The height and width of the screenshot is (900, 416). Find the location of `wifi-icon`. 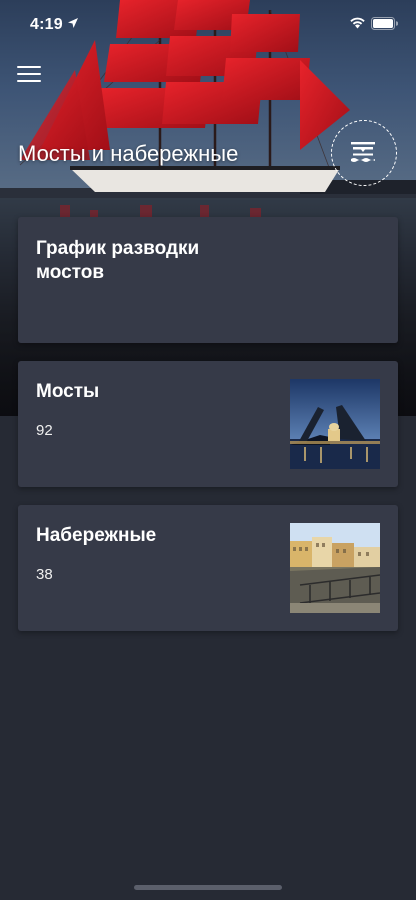

wifi-icon is located at coordinates (357, 23).